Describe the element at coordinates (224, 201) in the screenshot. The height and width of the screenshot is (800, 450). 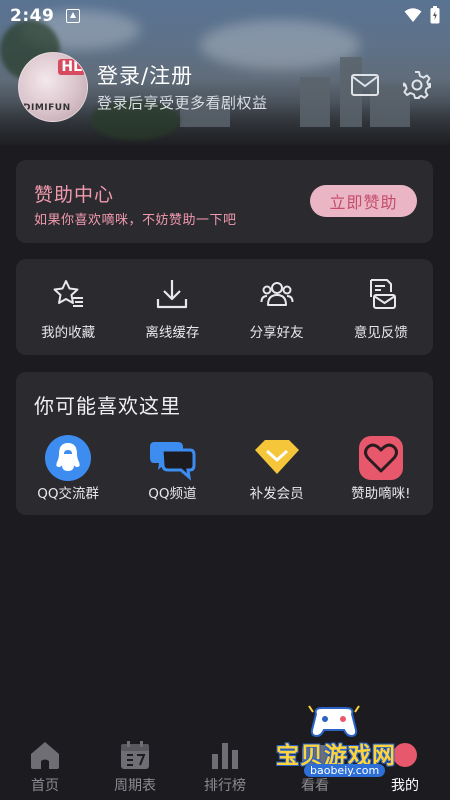
I see `sponsor-card: 赞助中心 如果你喜欢嘀咪，不妨赞助一下吧 立即赞助` at that location.